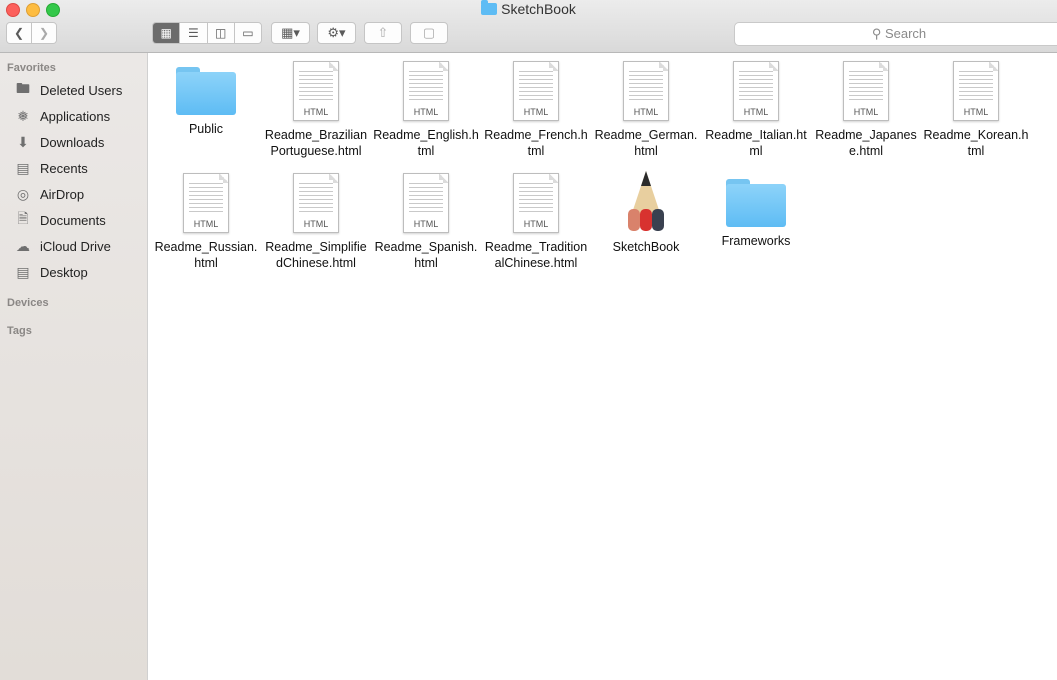  What do you see at coordinates (756, 143) in the screenshot?
I see `file-name: Readme_Italian.ht ml` at bounding box center [756, 143].